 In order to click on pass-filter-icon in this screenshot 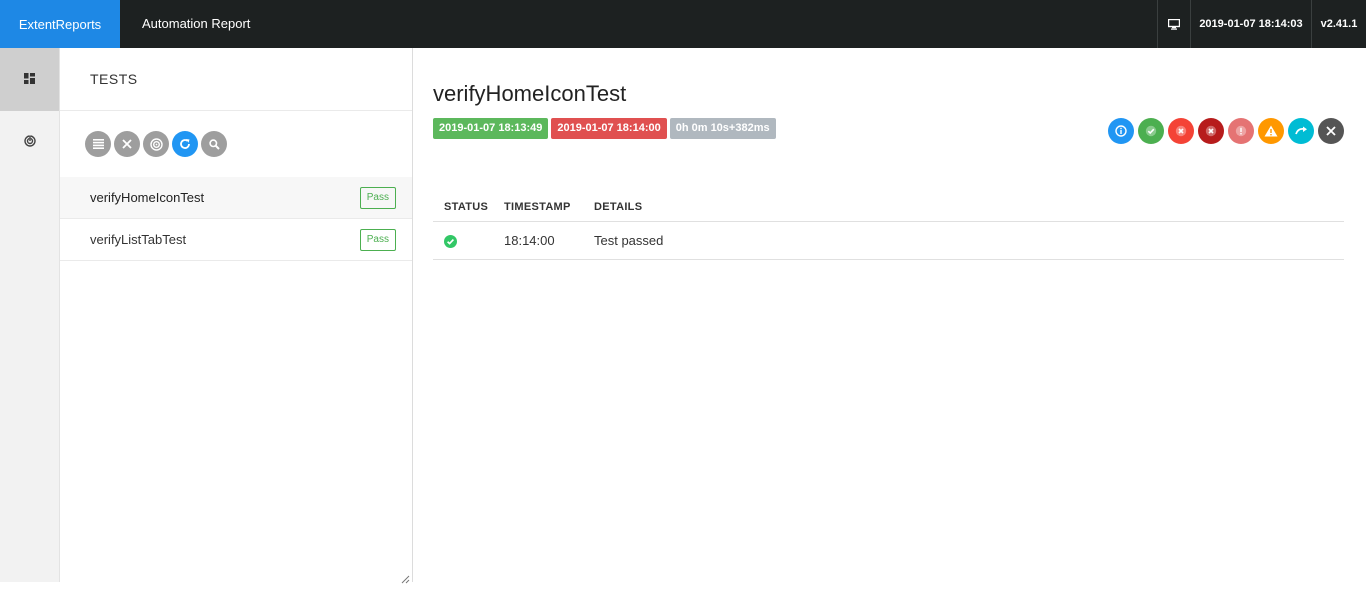, I will do `click(1151, 131)`.